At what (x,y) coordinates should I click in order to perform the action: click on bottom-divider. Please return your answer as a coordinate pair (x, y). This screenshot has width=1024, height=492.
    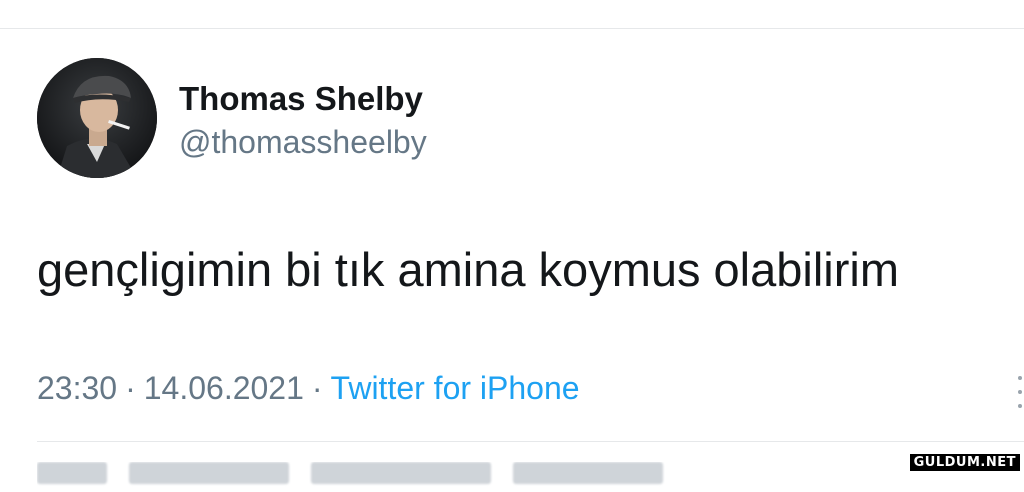
    Looking at the image, I should click on (530, 441).